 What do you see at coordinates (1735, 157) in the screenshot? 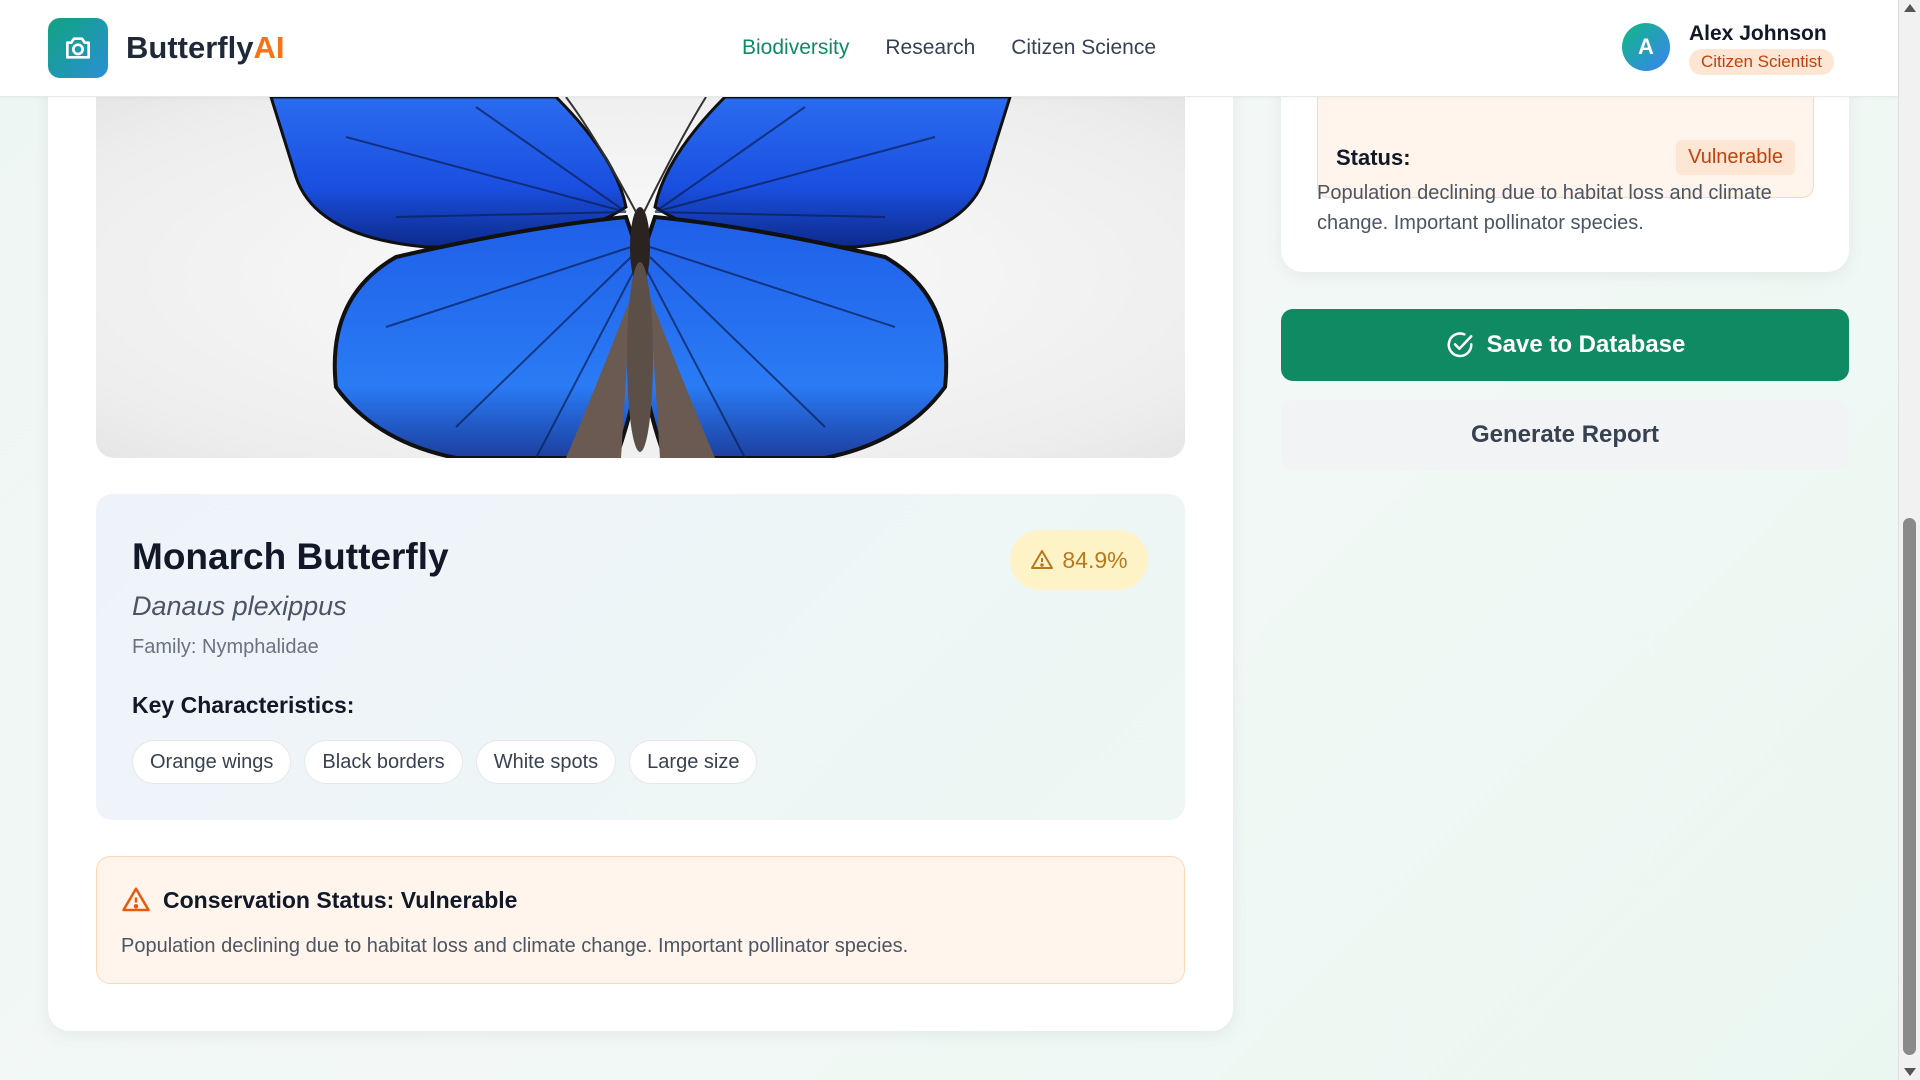
I see `status-badge: Vulnerable` at bounding box center [1735, 157].